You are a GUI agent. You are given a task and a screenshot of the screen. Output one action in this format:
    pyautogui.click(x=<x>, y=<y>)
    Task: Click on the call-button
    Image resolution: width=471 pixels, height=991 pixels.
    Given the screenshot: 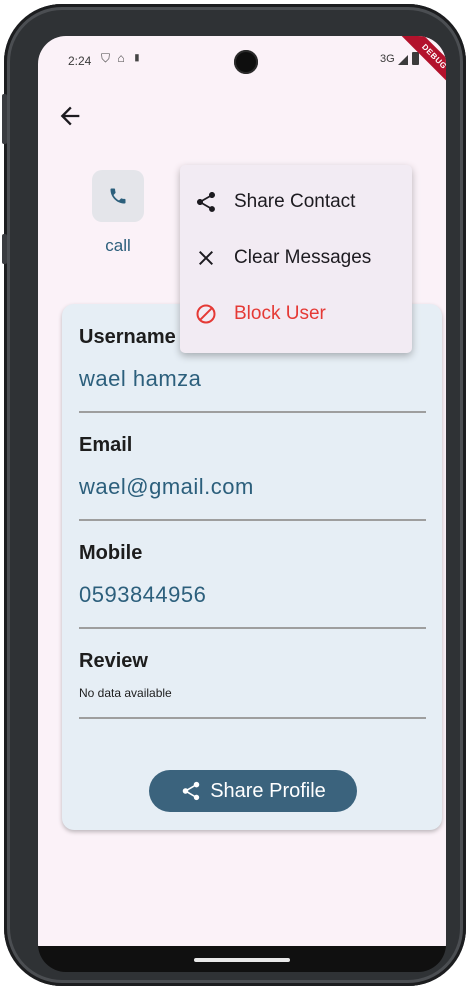 What is the action you would take?
    pyautogui.click(x=118, y=196)
    